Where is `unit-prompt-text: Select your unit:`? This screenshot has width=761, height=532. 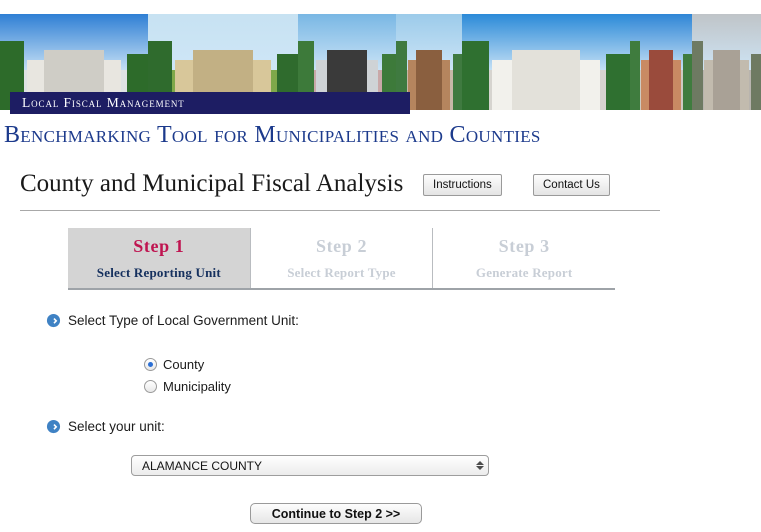
unit-prompt-text: Select your unit: is located at coordinates (116, 426).